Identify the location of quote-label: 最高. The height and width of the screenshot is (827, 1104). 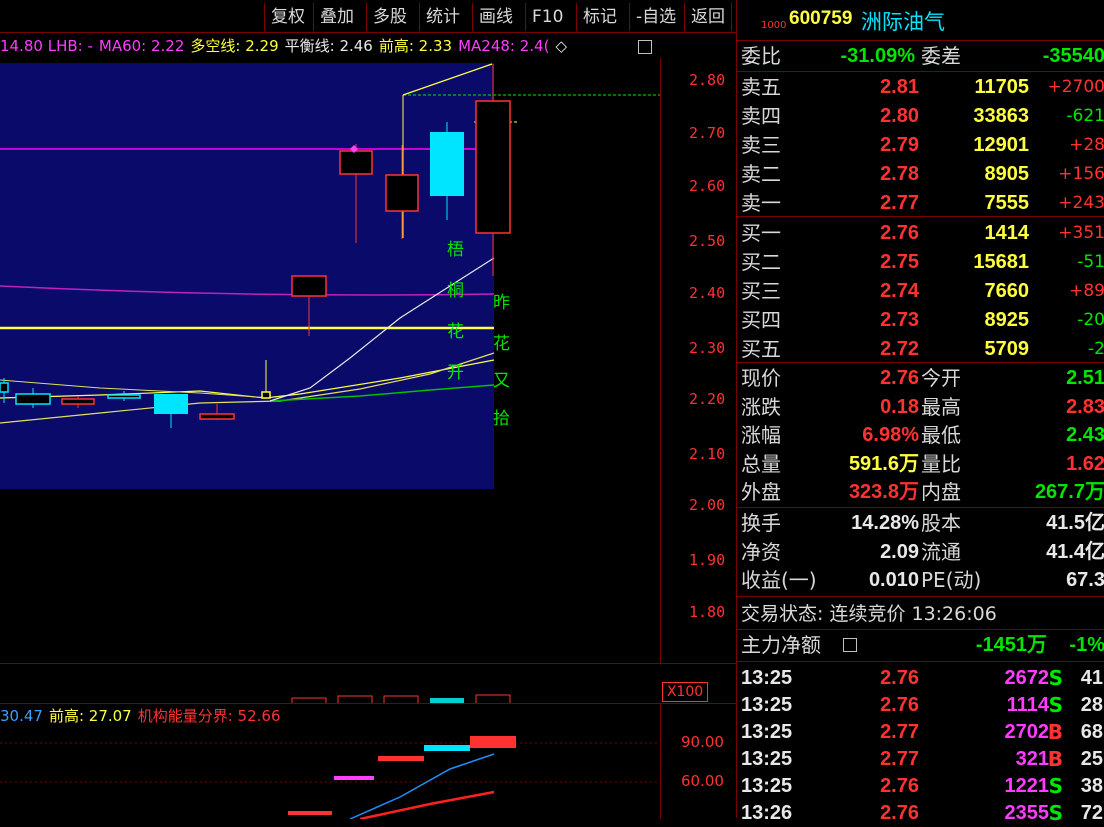
(941, 406).